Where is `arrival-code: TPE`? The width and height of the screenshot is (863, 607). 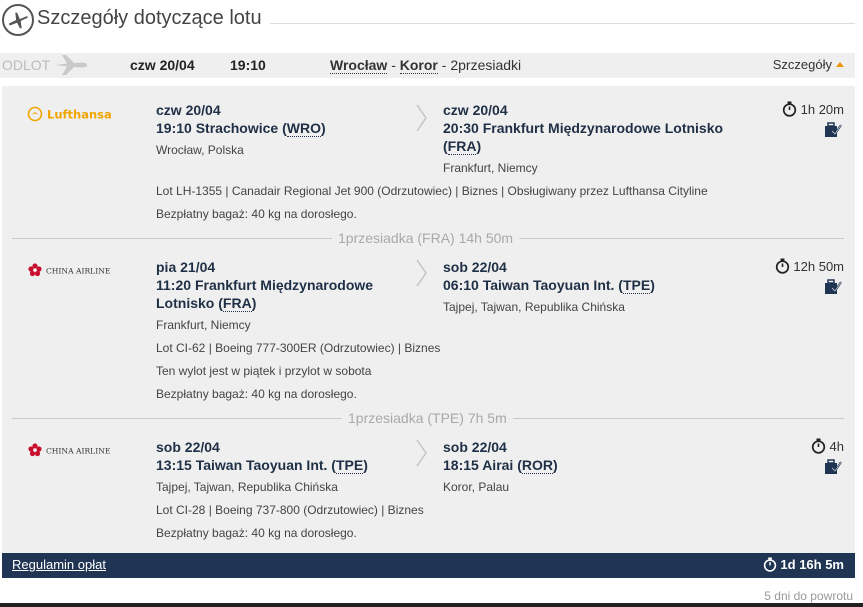
arrival-code: TPE is located at coordinates (636, 285).